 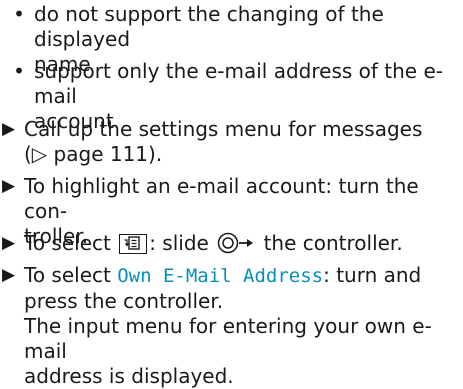 What do you see at coordinates (223, 129) in the screenshot?
I see `step-line: Call up the settings menu for messages` at bounding box center [223, 129].